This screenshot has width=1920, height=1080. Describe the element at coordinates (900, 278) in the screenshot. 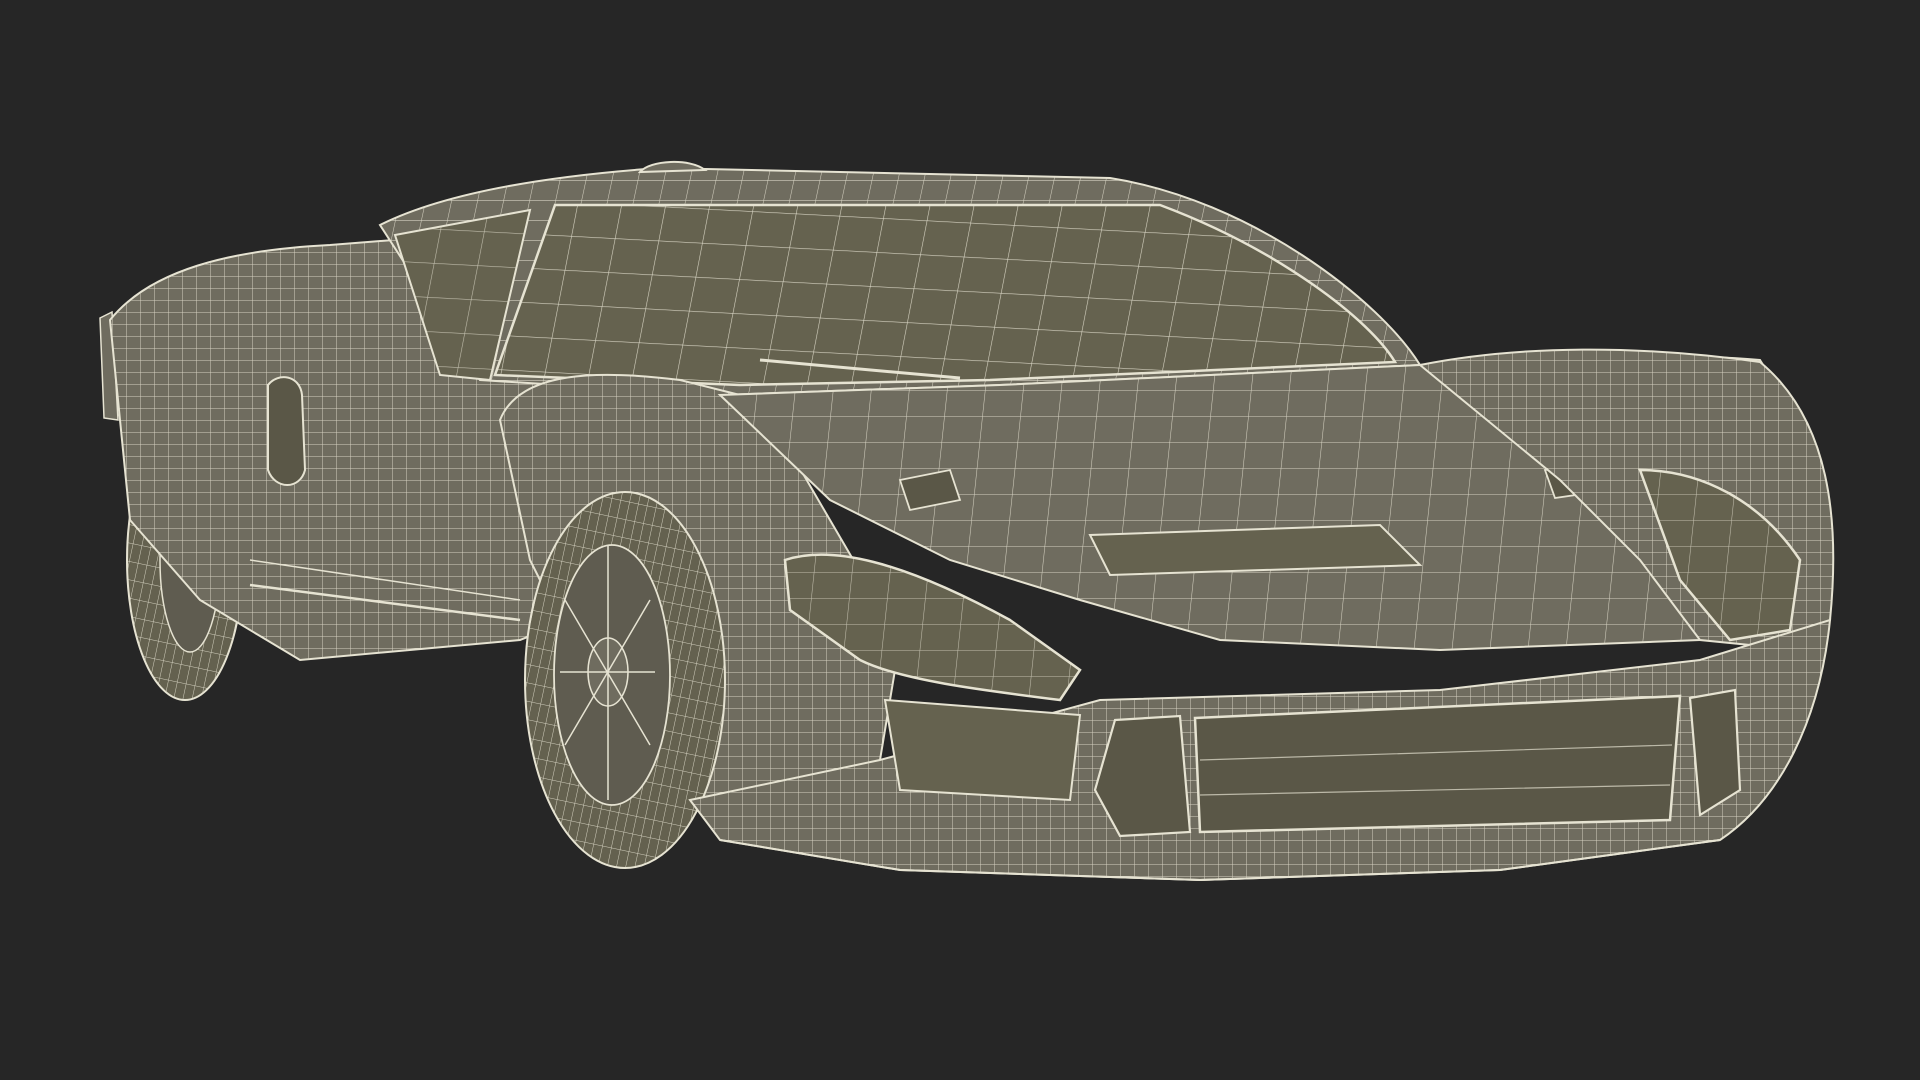

I see `car-cabin` at that location.